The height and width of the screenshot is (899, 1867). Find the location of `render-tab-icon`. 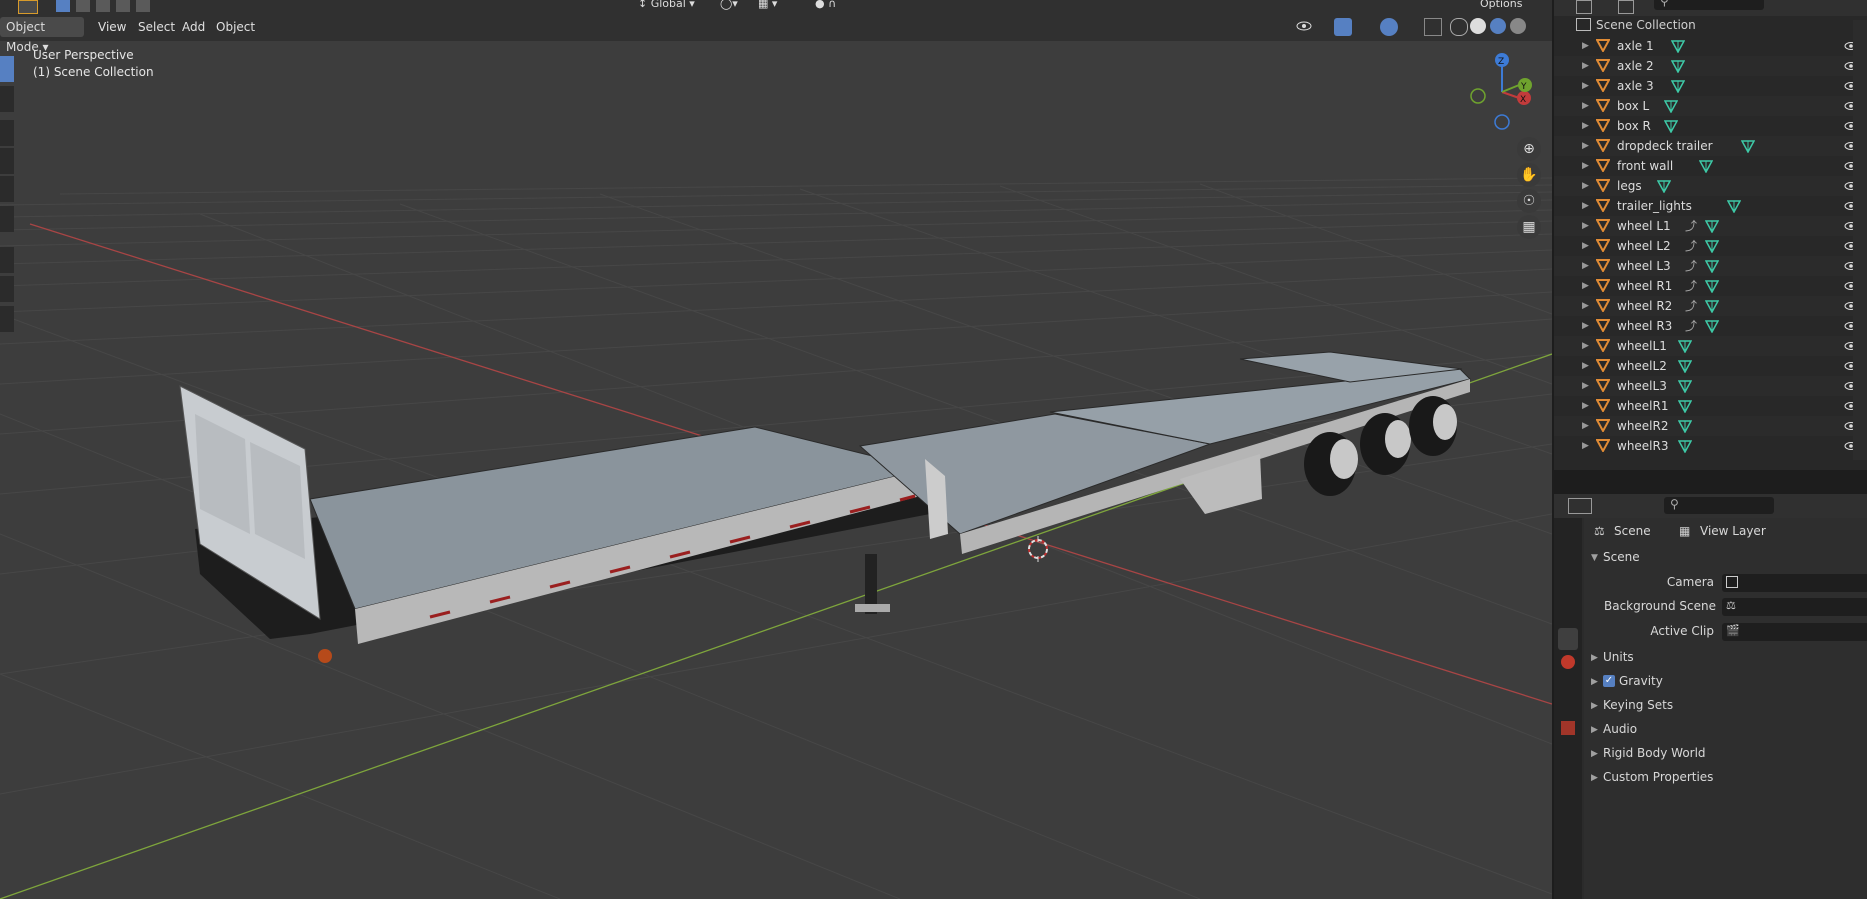

render-tab-icon is located at coordinates (1568, 567).